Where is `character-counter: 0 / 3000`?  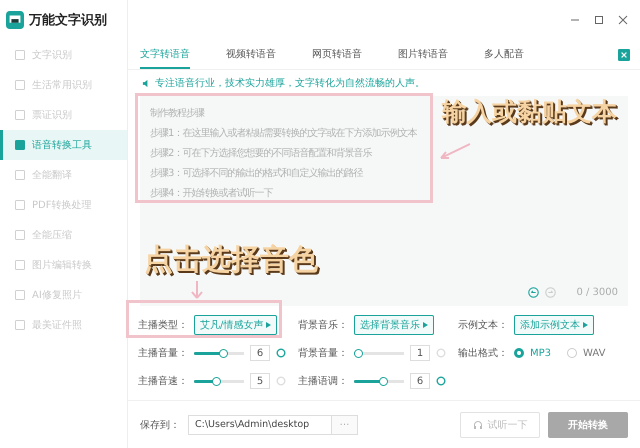
character-counter: 0 / 3000 is located at coordinates (597, 292).